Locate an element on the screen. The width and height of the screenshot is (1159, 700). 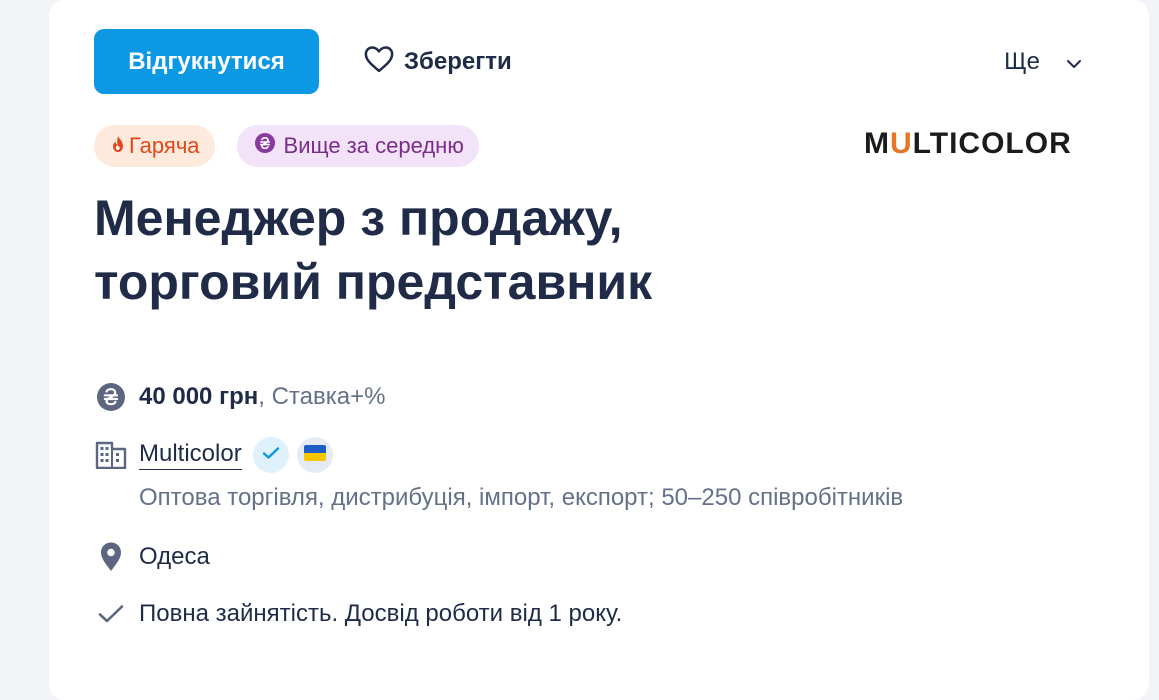
ukraine-flag-badge is located at coordinates (314, 455).